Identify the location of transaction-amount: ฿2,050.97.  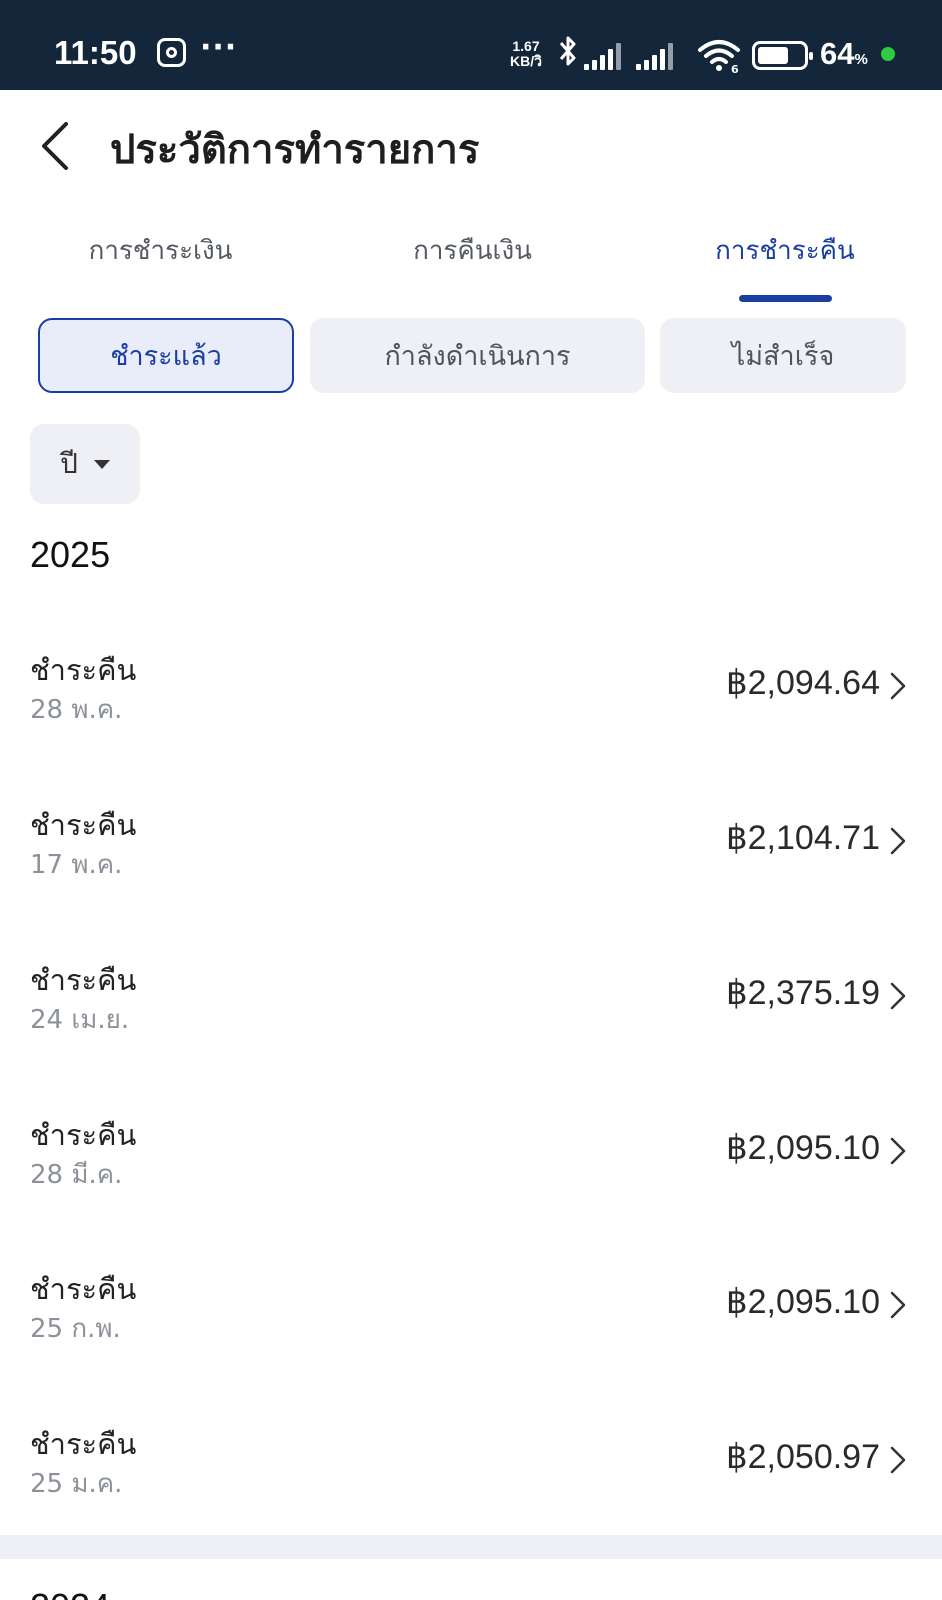
(803, 1457).